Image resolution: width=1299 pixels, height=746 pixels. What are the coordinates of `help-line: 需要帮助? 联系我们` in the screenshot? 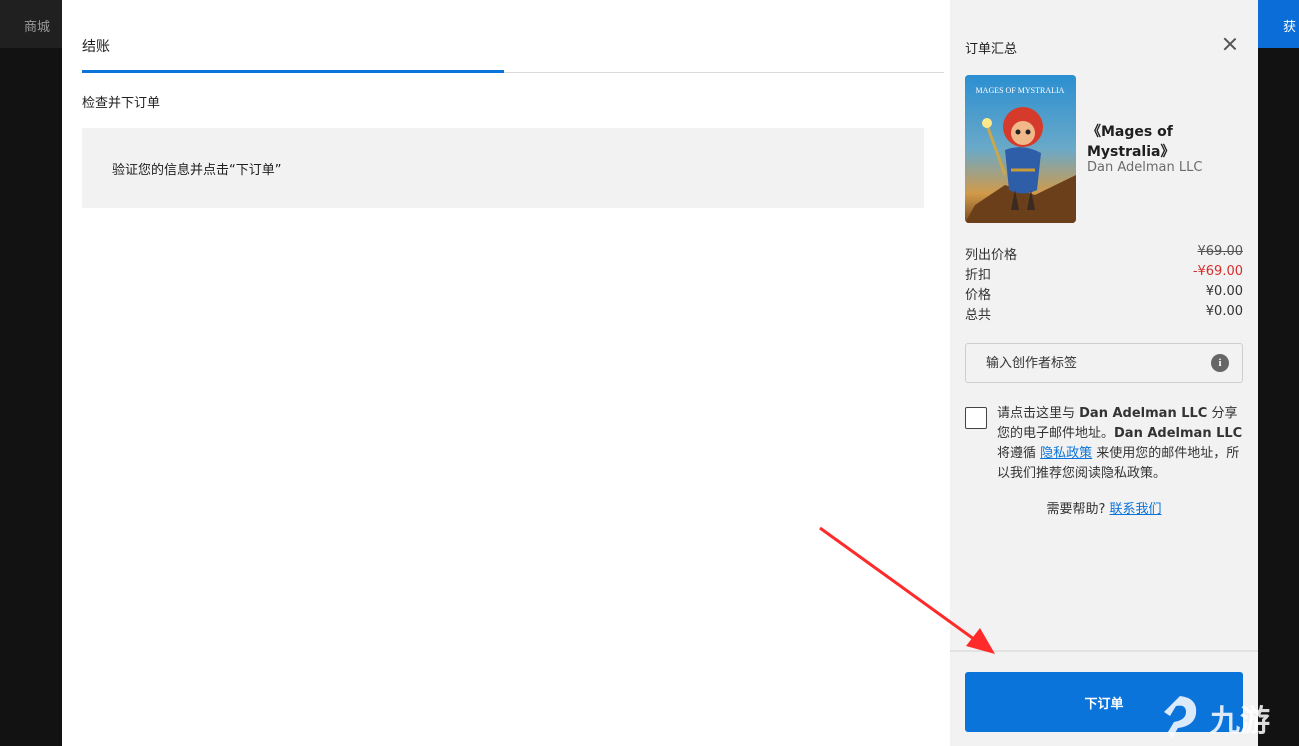 It's located at (1104, 507).